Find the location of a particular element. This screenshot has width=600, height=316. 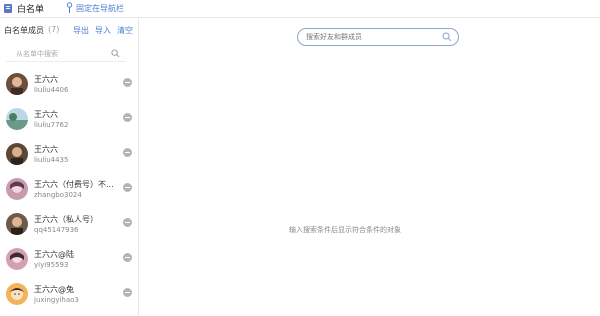

list-item: 王六六@兔 juxingyihao3 is located at coordinates (69, 296).